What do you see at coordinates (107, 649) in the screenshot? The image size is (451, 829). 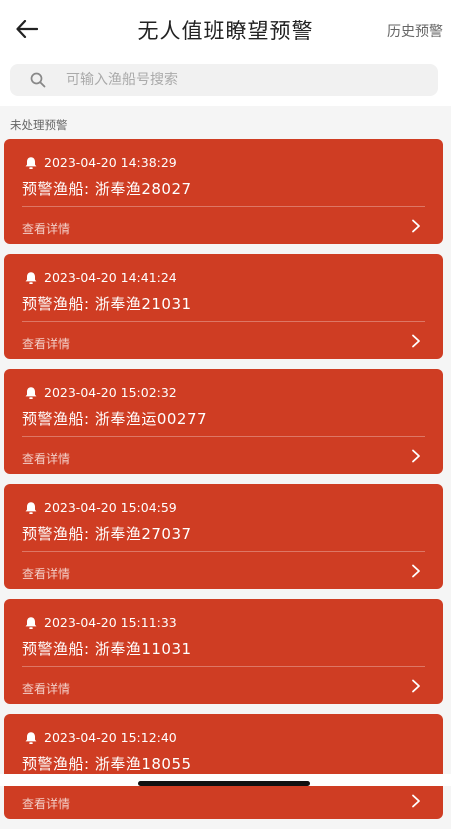 I see `alert-vessel: 预警渔船: 浙奉渔11031` at bounding box center [107, 649].